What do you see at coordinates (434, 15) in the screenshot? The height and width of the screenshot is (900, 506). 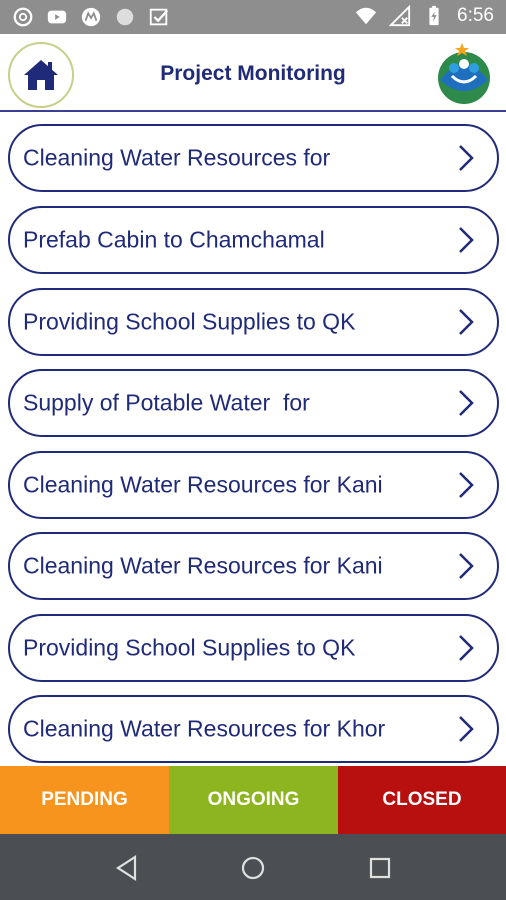 I see `battery-charging-icon` at bounding box center [434, 15].